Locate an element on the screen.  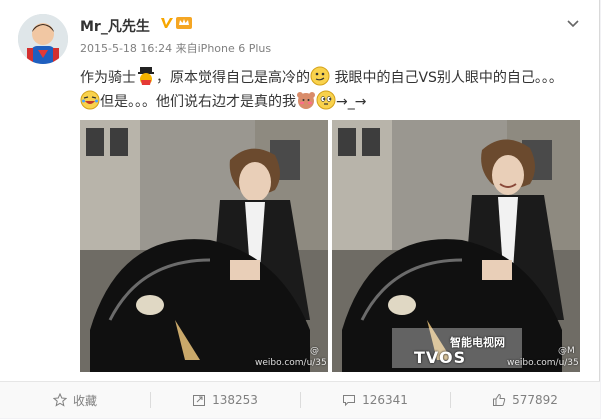
comment-button: 126341 is located at coordinates (375, 400).